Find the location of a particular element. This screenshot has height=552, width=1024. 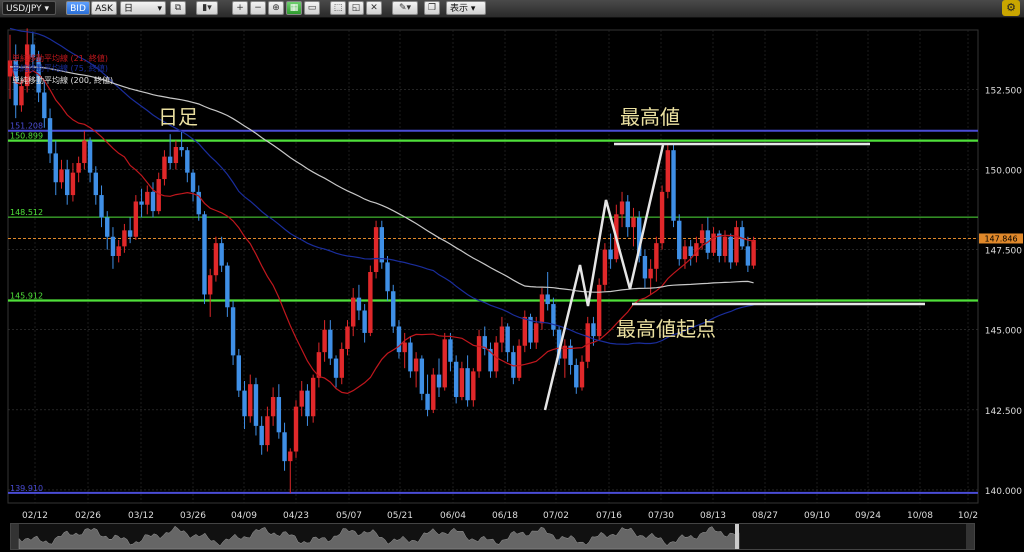

symbol-select: USD/JPY ▾ is located at coordinates (29, 8).